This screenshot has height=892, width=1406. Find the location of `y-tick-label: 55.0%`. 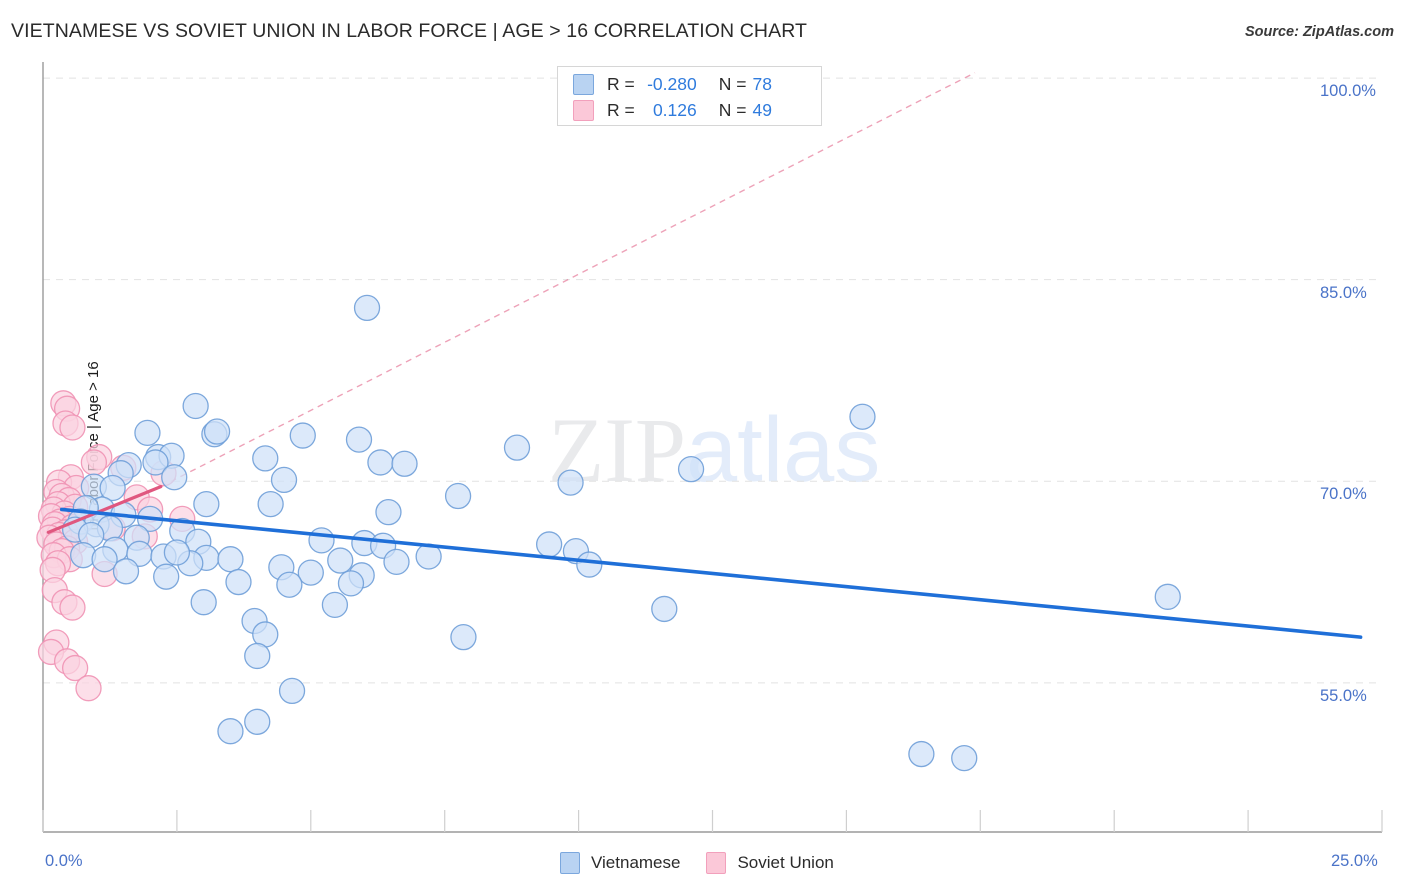

y-tick-label: 55.0% is located at coordinates (1343, 695).